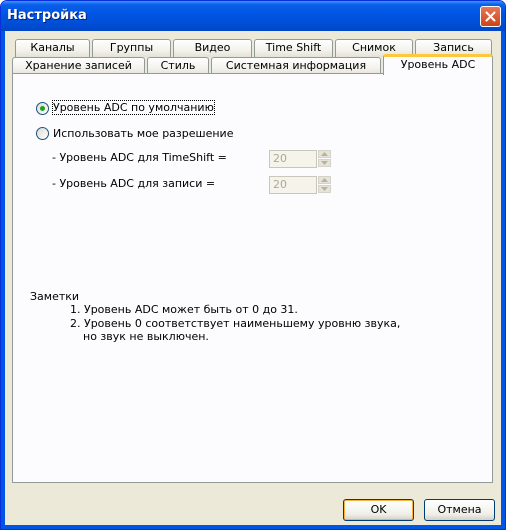 The image size is (506, 530). What do you see at coordinates (42, 133) in the screenshot?
I see `radio-custom-resolution` at bounding box center [42, 133].